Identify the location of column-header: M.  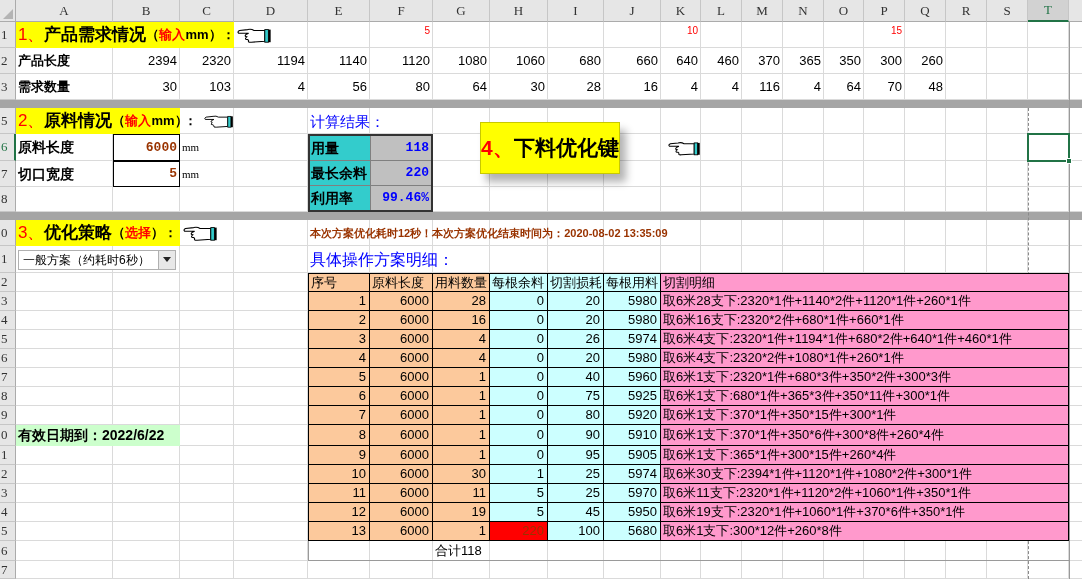
(762, 11).